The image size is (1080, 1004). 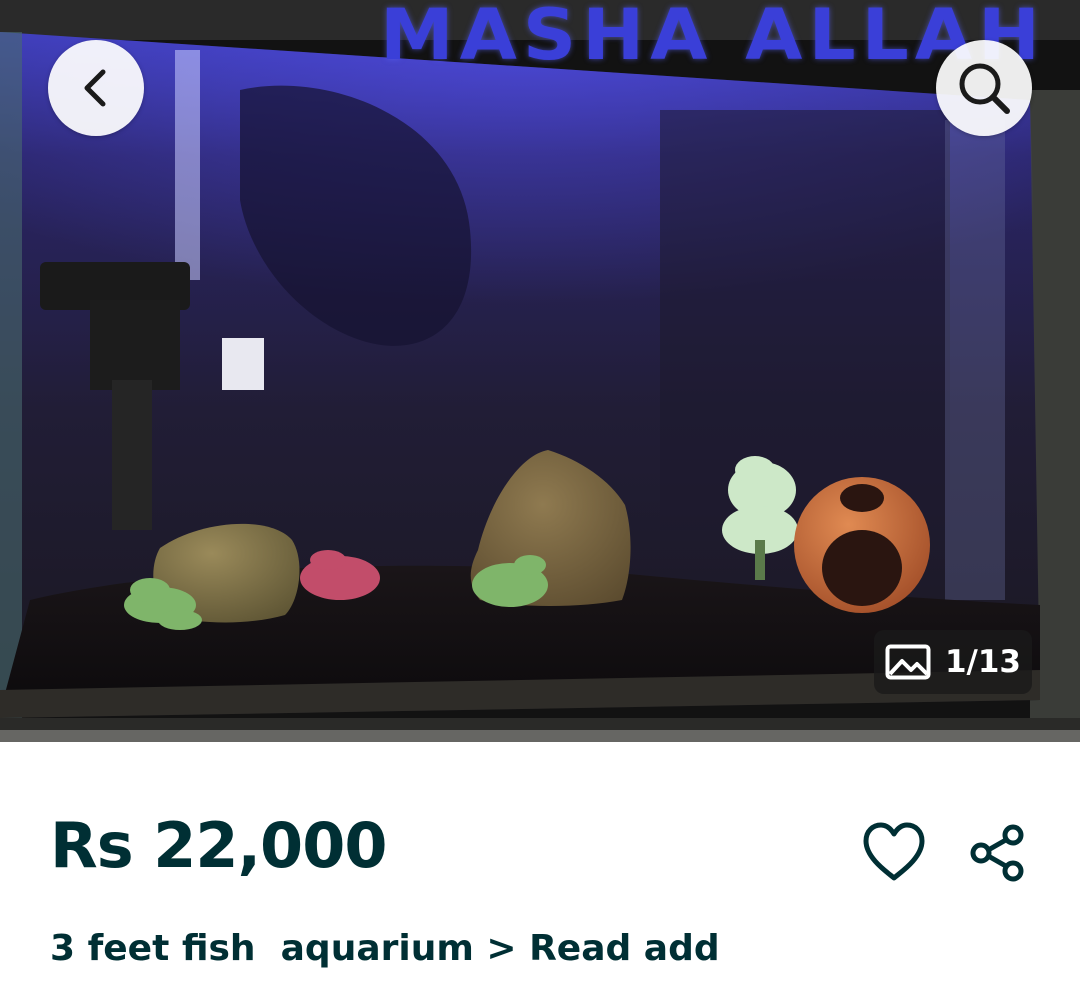 I want to click on share-button, so click(x=997, y=853).